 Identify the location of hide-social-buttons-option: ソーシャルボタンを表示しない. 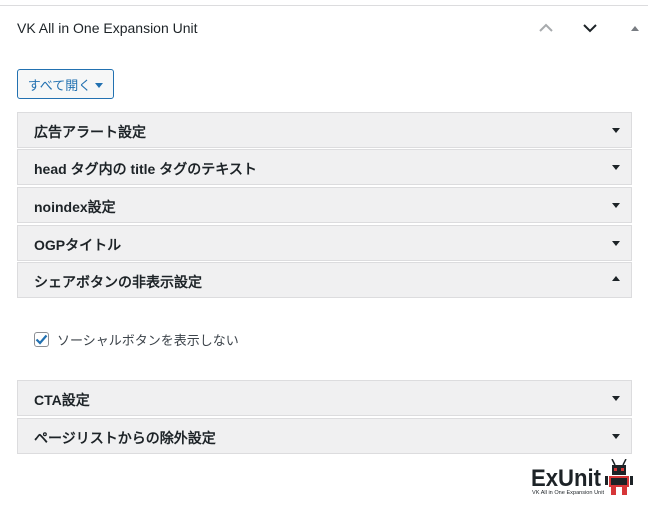
(136, 339).